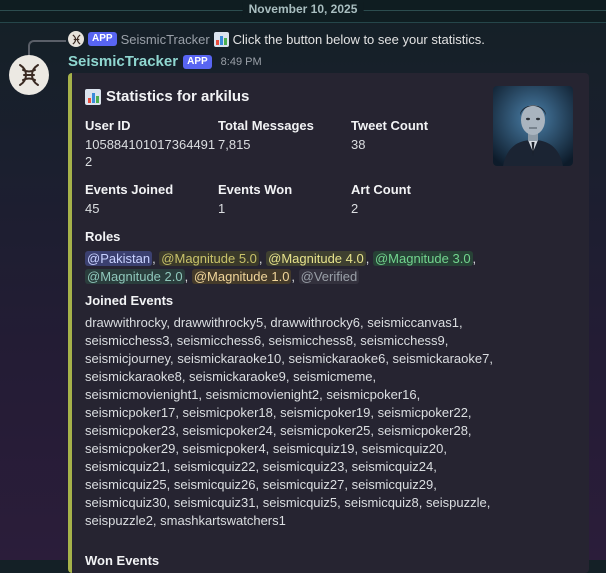 The width and height of the screenshot is (606, 573). I want to click on field-value: 45, so click(92, 208).